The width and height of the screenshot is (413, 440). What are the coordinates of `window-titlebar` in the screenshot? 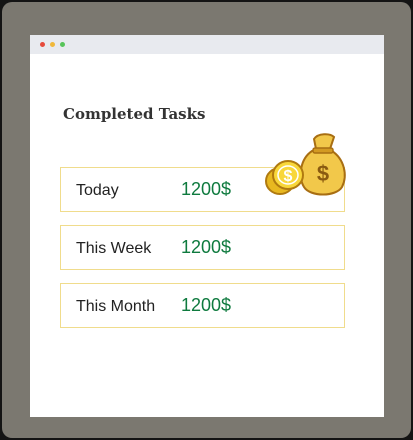 It's located at (207, 44).